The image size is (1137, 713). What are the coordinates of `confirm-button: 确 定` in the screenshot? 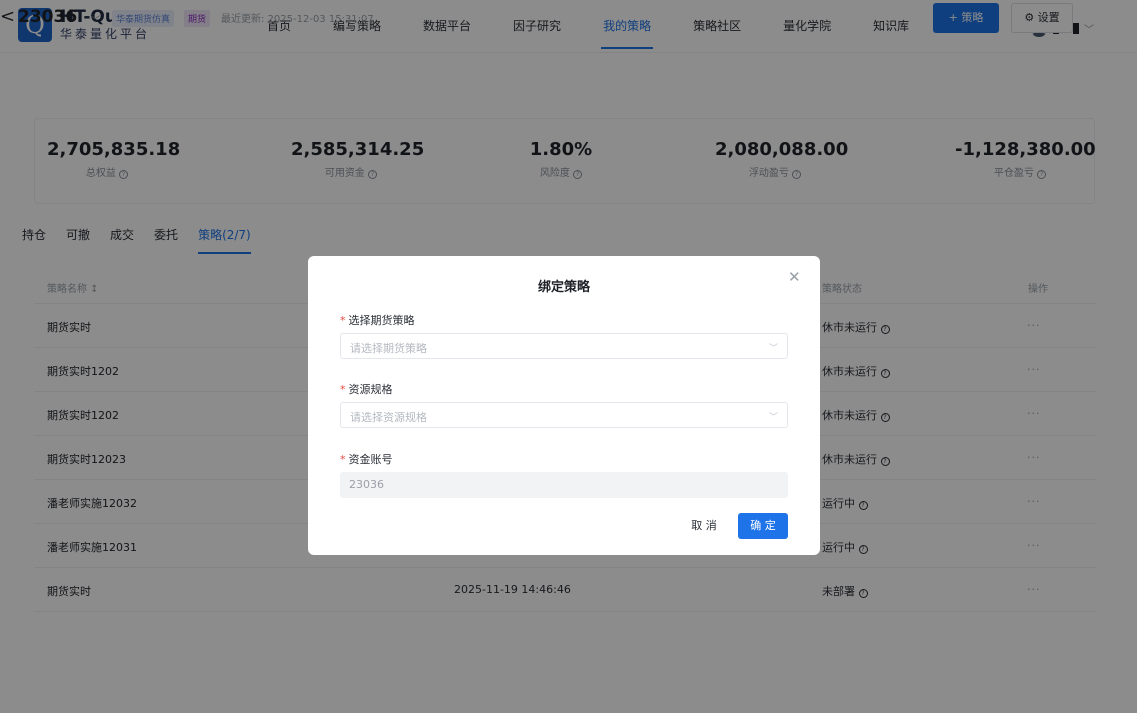 It's located at (763, 526).